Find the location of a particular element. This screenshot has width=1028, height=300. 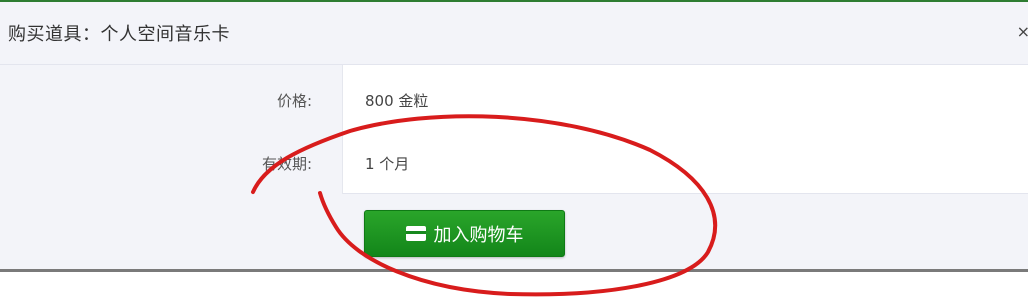

dialog-title: 购买道具：个人空间音乐卡 is located at coordinates (119, 34).